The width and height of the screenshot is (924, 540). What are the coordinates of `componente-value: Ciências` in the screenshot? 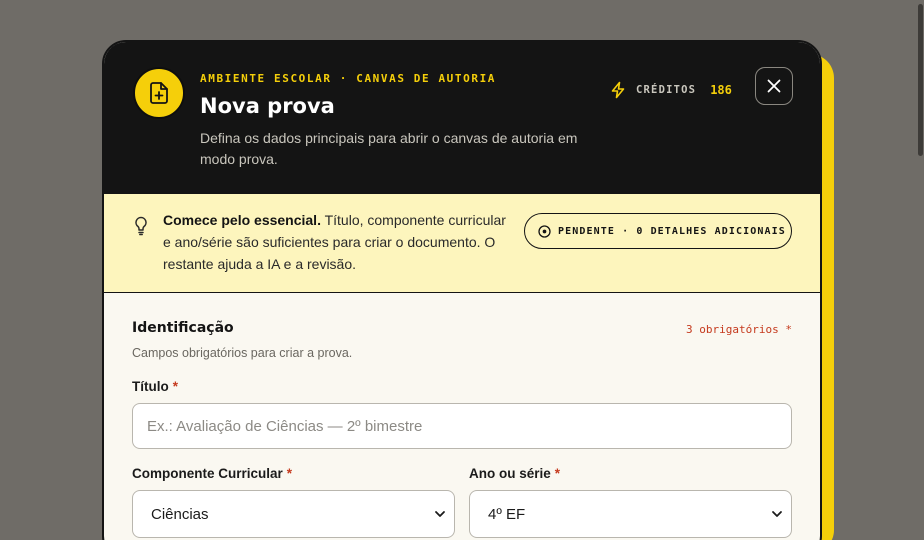 It's located at (180, 514).